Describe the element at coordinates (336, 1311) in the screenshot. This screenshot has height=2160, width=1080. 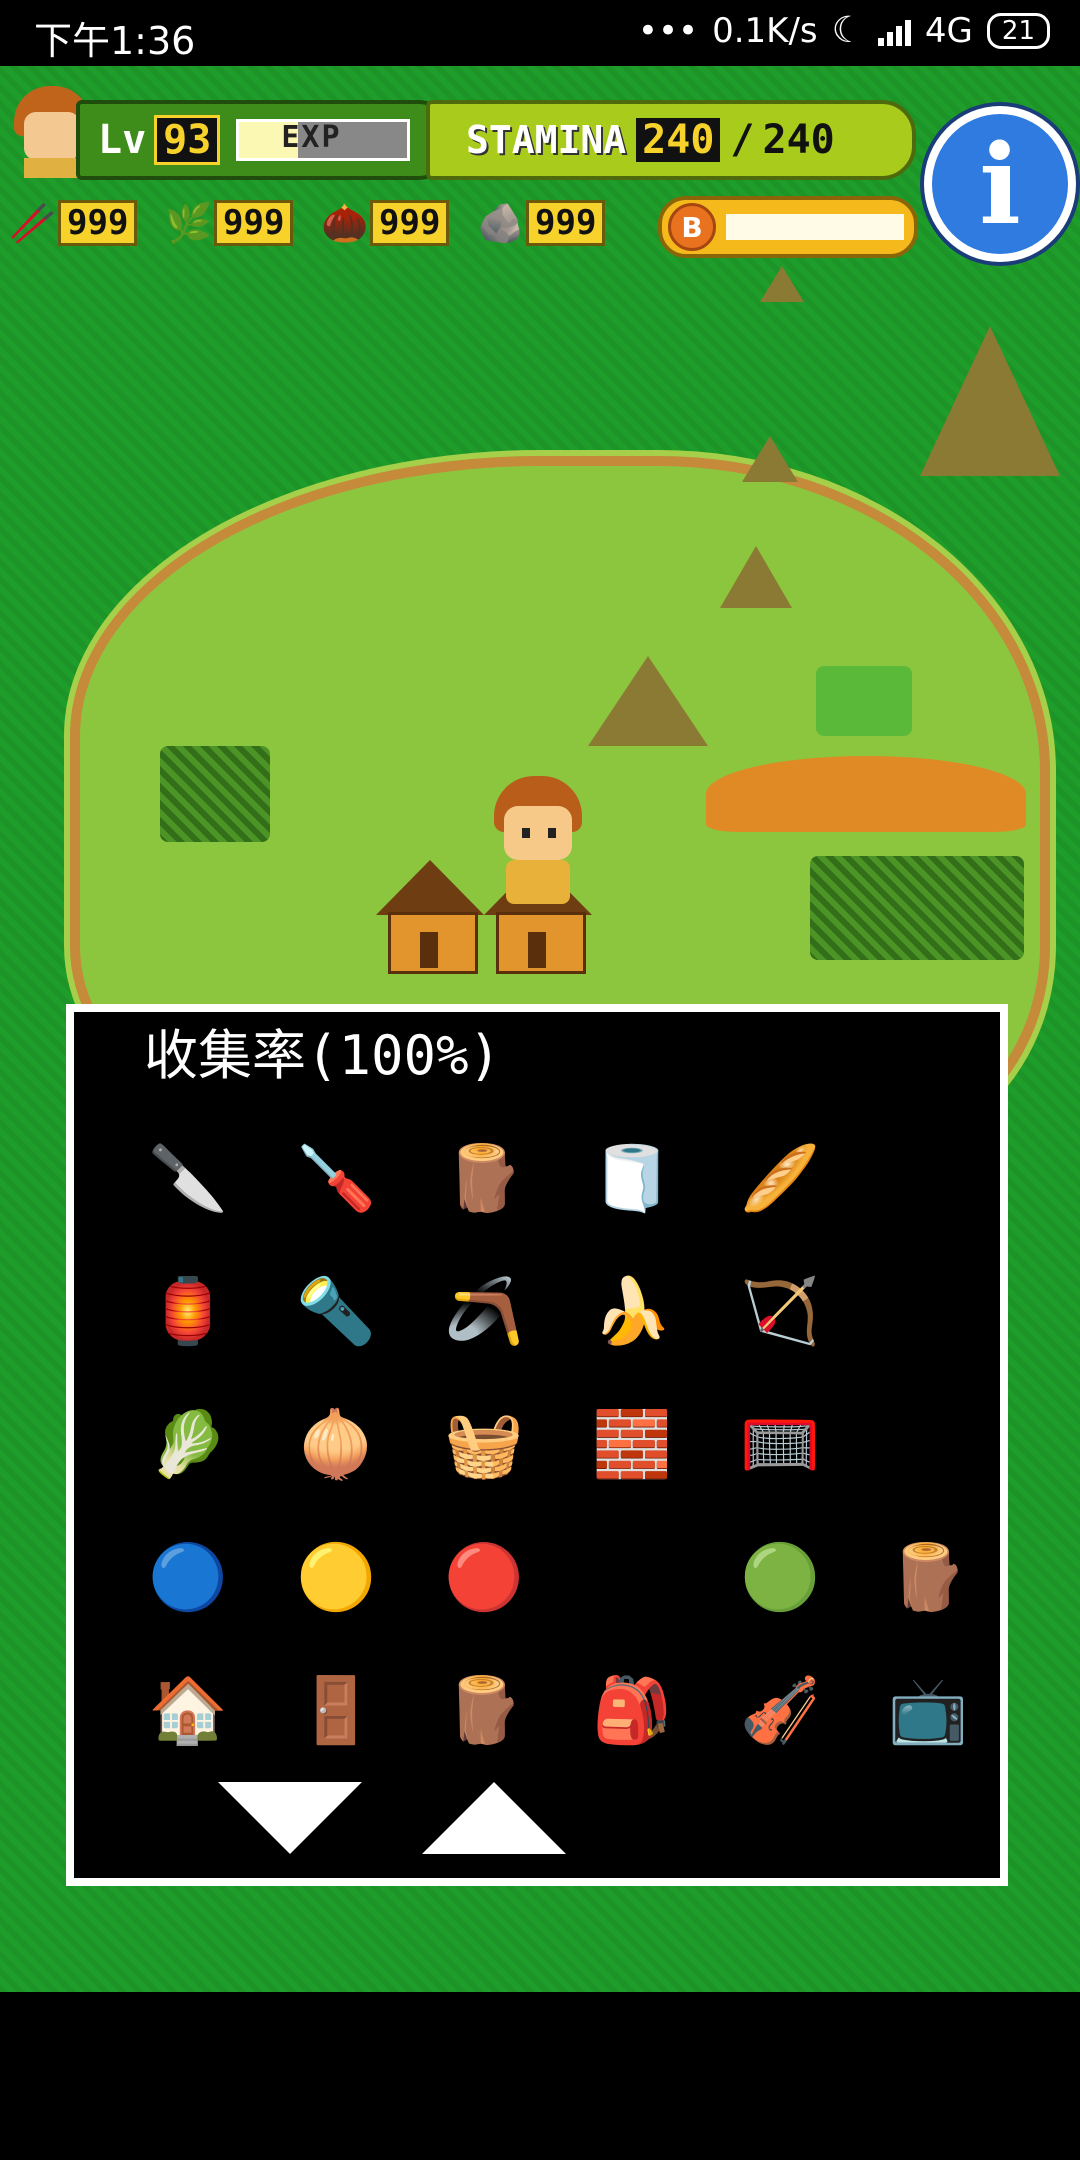
I see `flashlight-icon: 🔦` at that location.